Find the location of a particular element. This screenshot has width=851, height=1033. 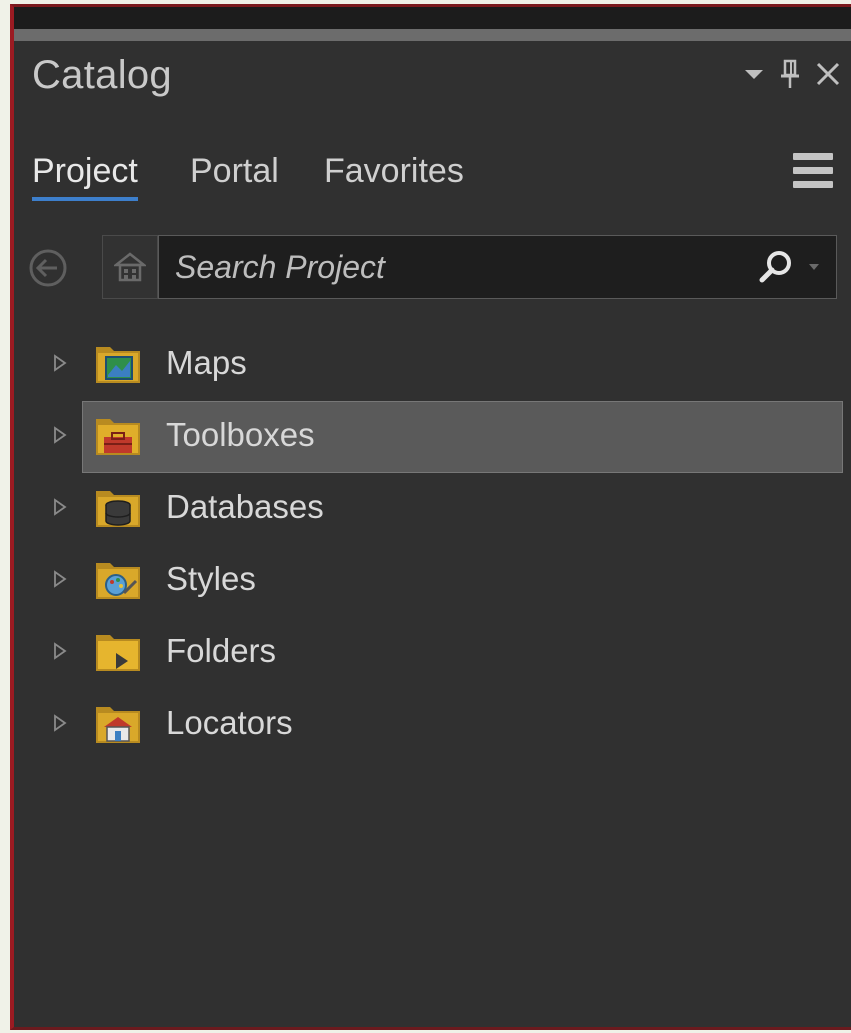

tab-portal: Portal is located at coordinates (234, 173).